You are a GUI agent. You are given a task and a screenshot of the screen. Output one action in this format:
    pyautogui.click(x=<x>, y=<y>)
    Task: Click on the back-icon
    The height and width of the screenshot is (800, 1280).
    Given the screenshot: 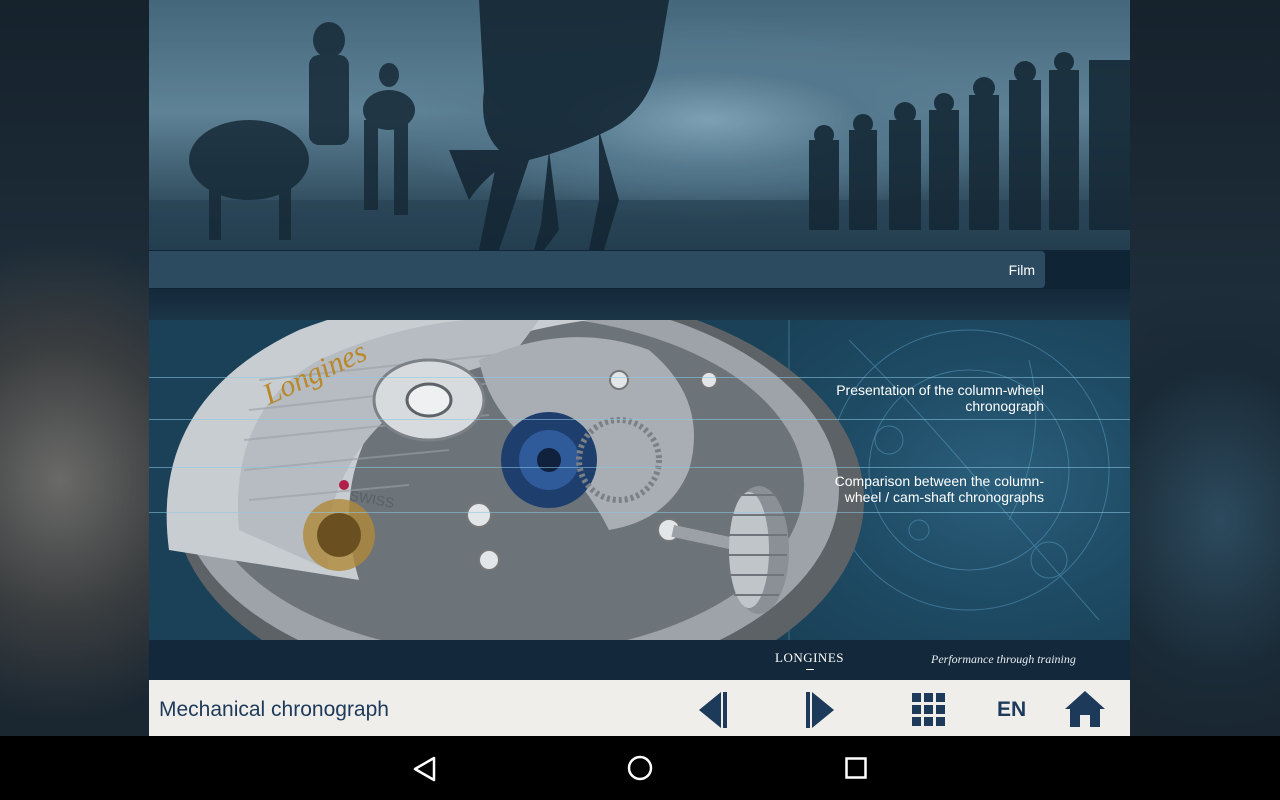 What is the action you would take?
    pyautogui.click(x=424, y=769)
    